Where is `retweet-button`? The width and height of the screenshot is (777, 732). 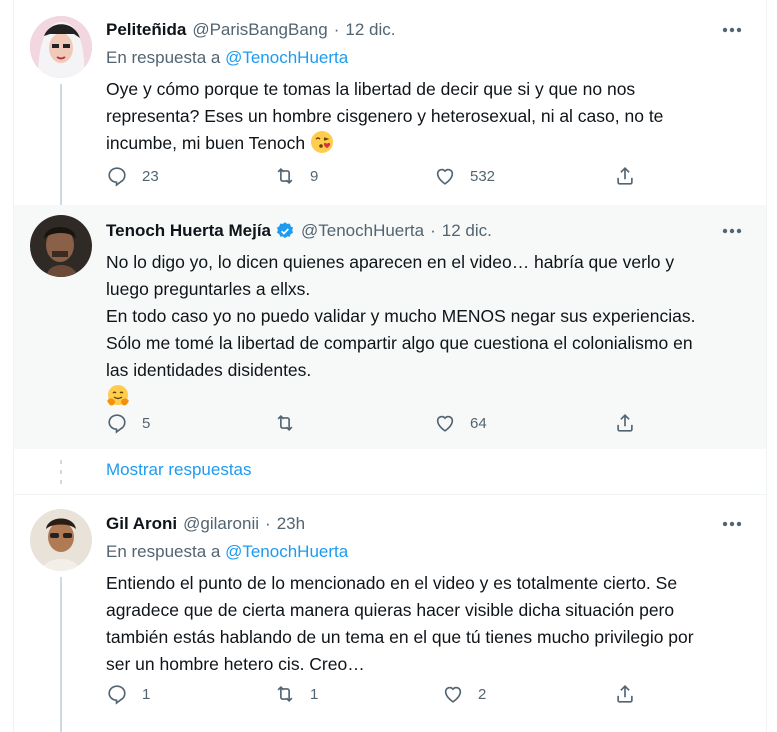 retweet-button is located at coordinates (292, 423).